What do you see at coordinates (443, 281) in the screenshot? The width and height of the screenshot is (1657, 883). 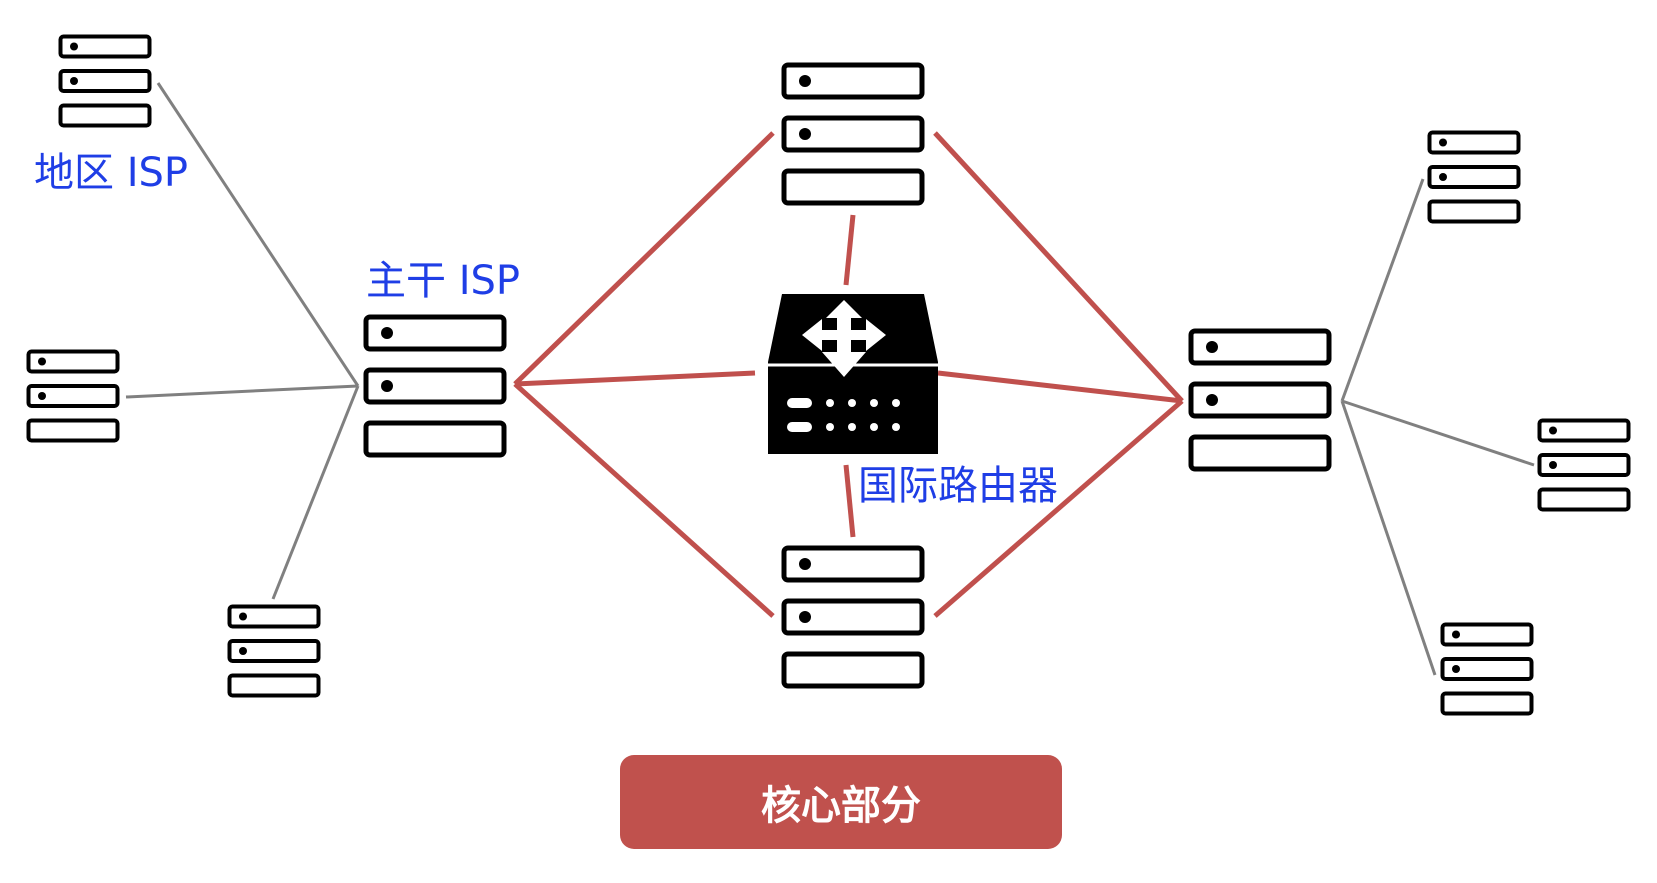 I see `backbone-isp-label: 主干 ISP` at bounding box center [443, 281].